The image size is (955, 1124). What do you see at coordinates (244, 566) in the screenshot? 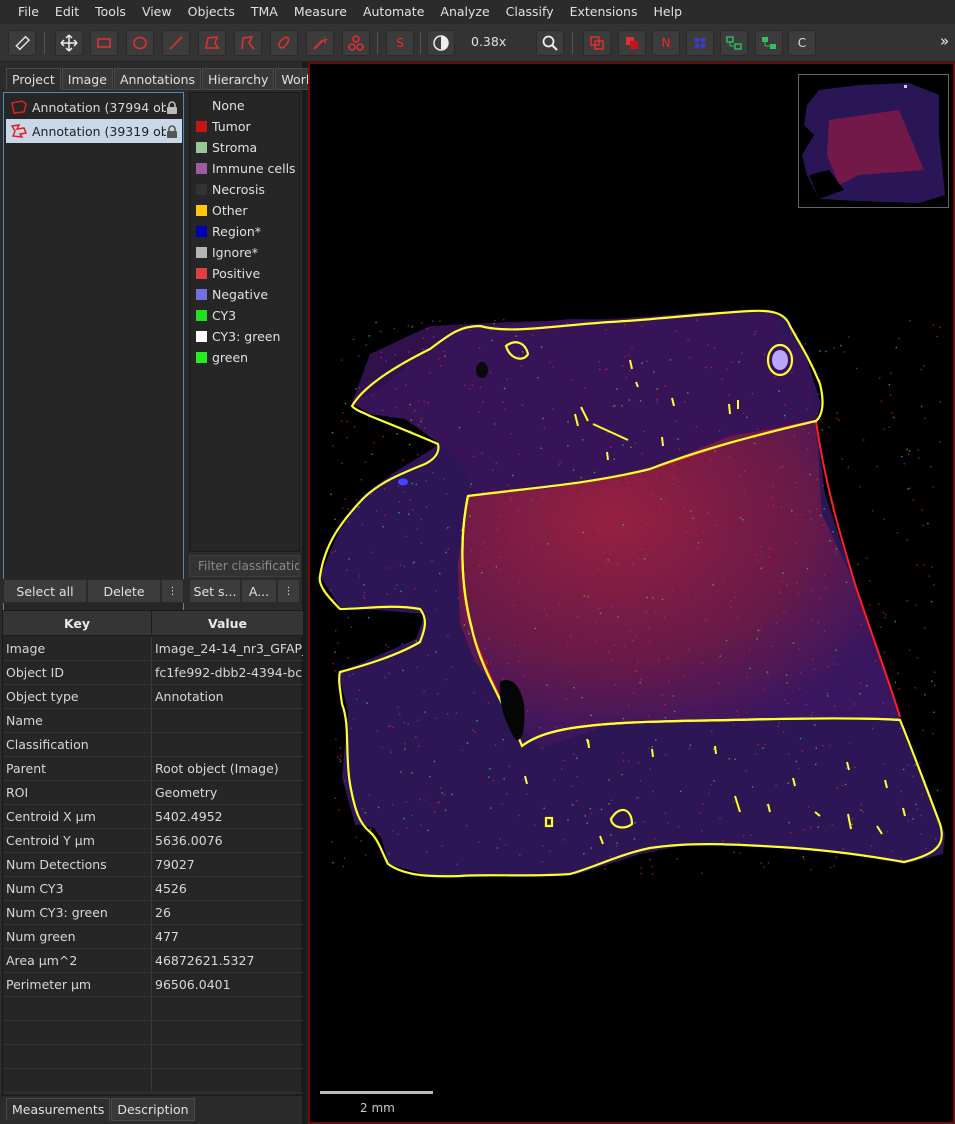
I see `filter-classification-input: Filter classification` at bounding box center [244, 566].